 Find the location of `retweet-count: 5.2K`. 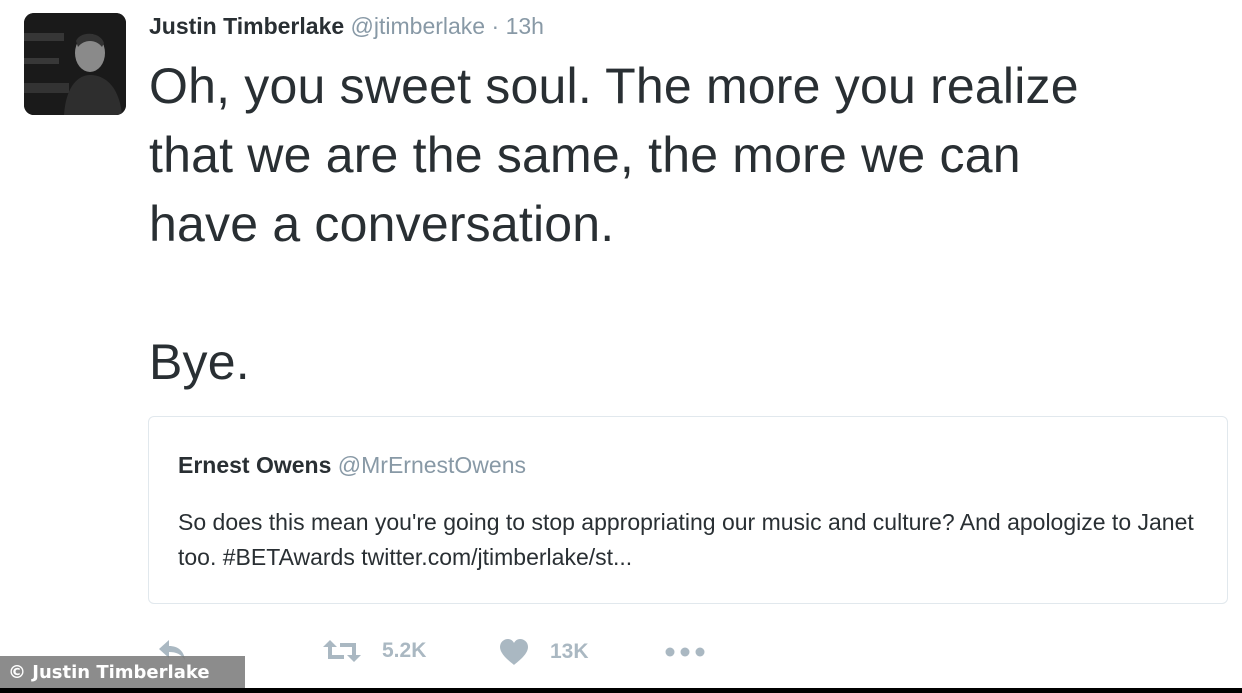

retweet-count: 5.2K is located at coordinates (404, 650).